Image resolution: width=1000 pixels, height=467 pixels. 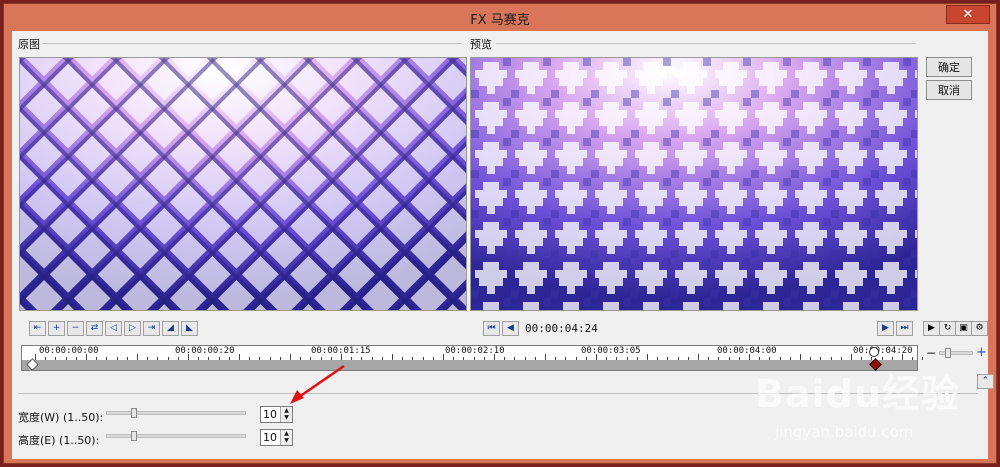 I want to click on fade-out-icon: ◣, so click(x=189, y=328).